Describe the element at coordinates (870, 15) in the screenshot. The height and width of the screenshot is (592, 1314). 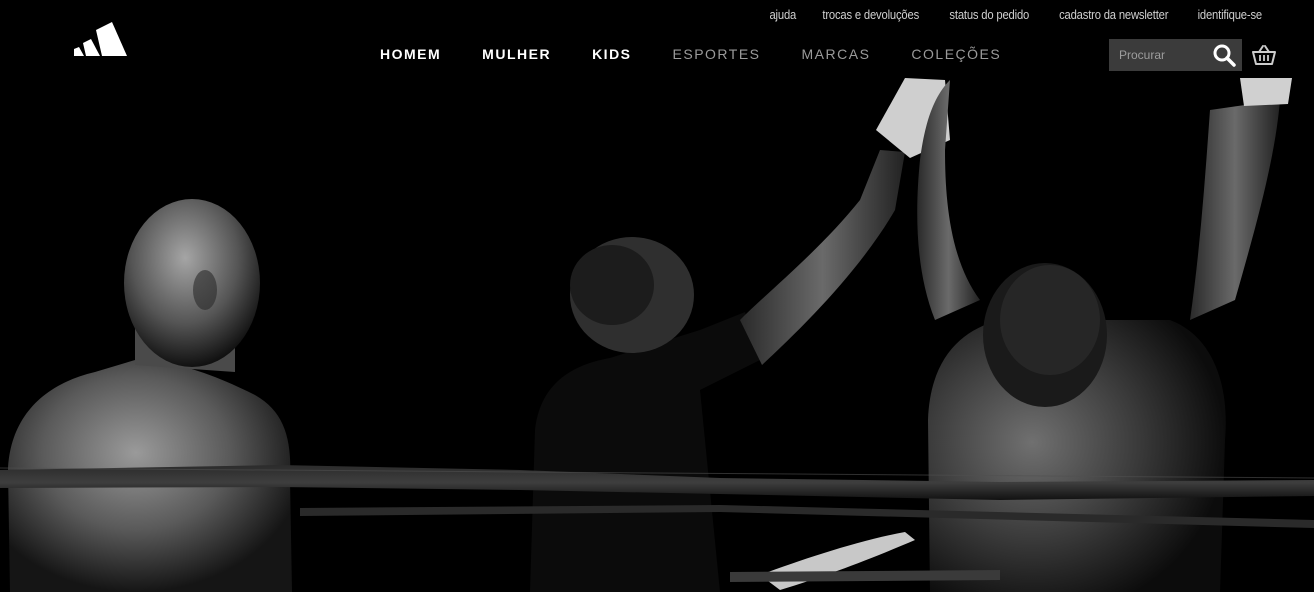
I see `link-trocas-devolucoes: trocas e devoluções` at that location.